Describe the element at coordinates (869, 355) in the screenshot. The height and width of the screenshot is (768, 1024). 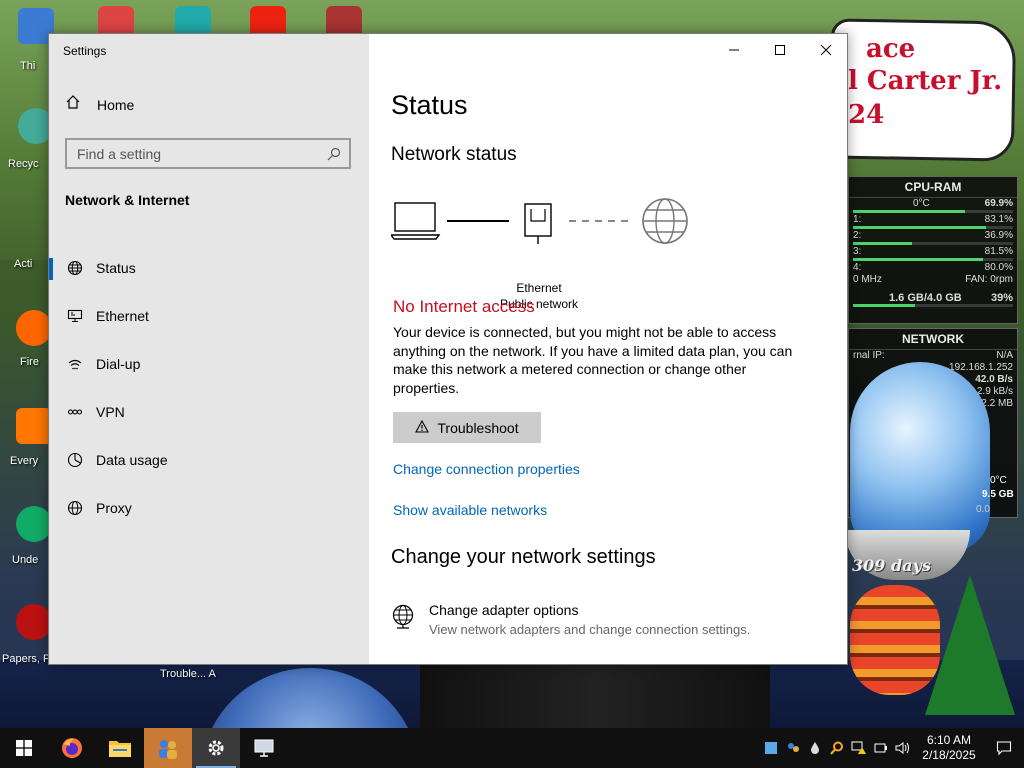
I see `internal-ip-label: rnal IP:` at that location.